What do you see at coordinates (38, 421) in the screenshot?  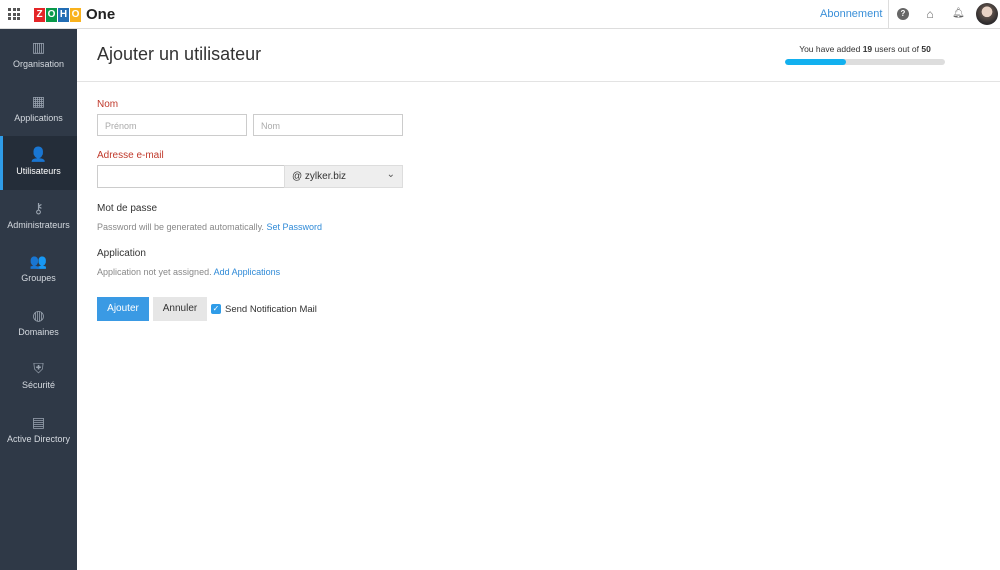 I see `directory-sync-icon: ▤` at bounding box center [38, 421].